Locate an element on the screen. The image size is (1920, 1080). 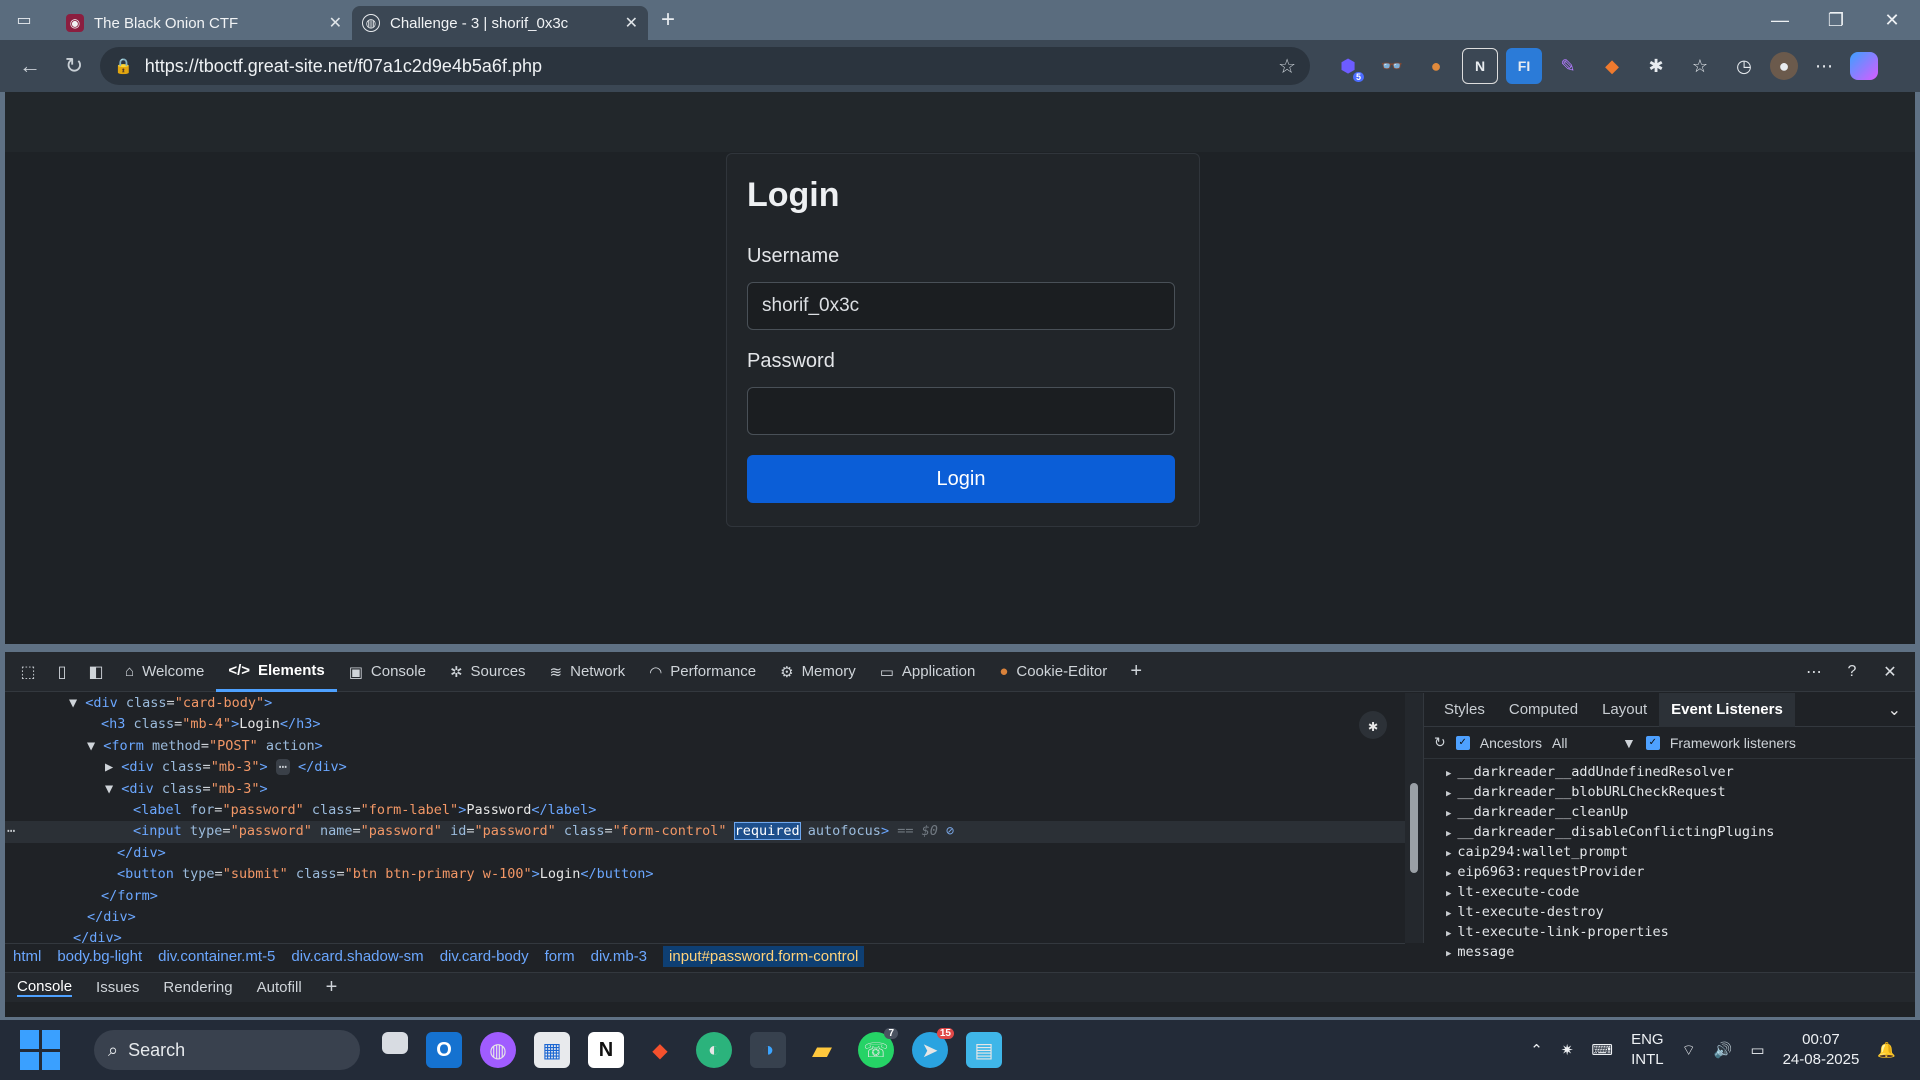
tab-performance: ◠ Performance is located at coordinates (702, 672).